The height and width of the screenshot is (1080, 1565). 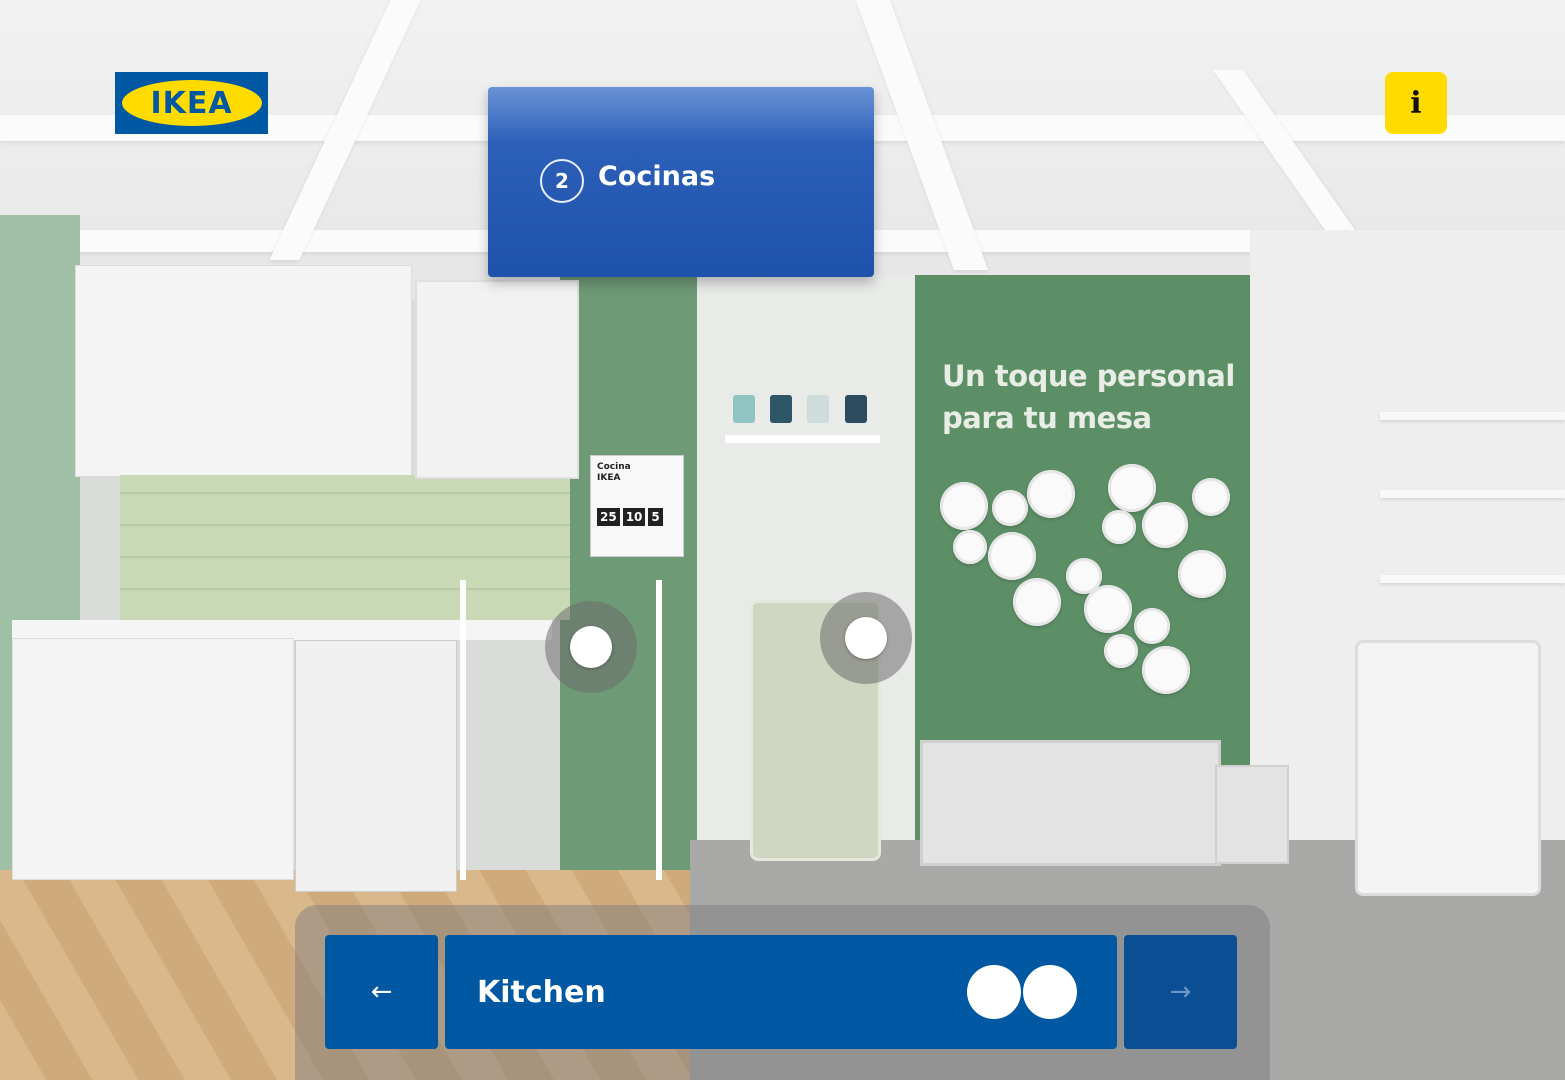 I want to click on info-button: i, so click(x=1416, y=103).